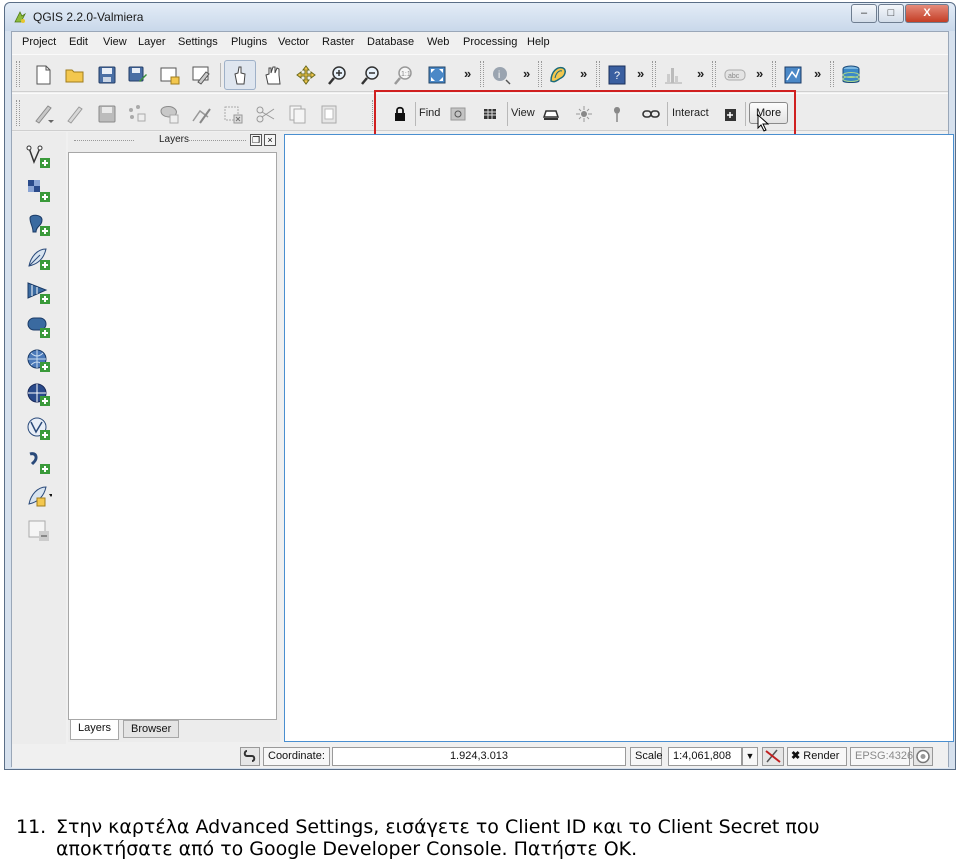 The image size is (960, 864). What do you see at coordinates (817, 756) in the screenshot?
I see `render-checkbox: ✖ Render` at bounding box center [817, 756].